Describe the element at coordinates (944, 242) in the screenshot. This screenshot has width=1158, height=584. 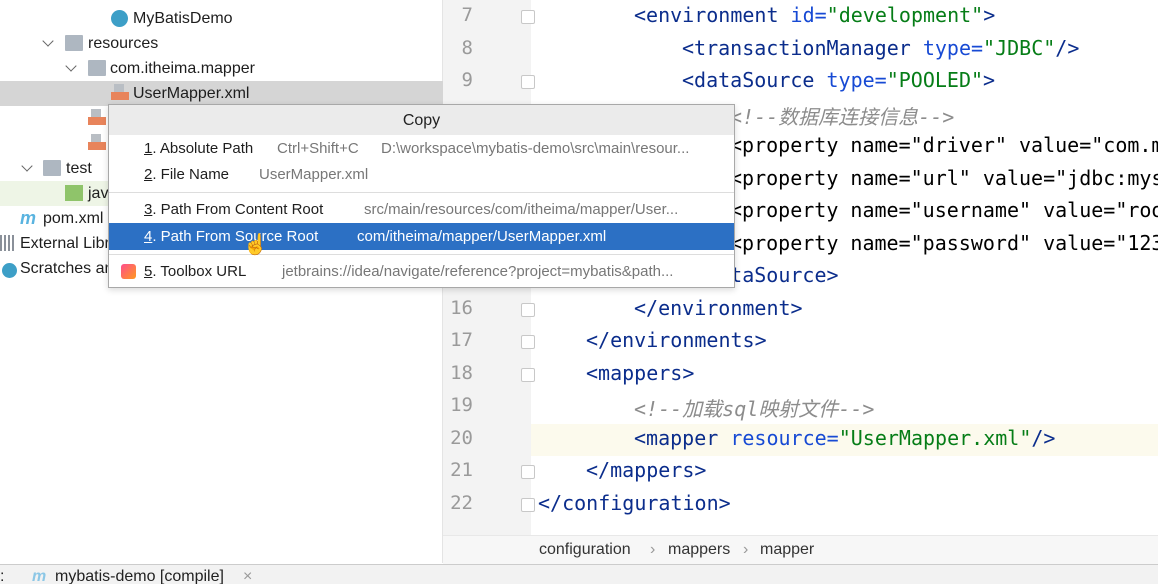
I see `code-line: <property name="password" value="123` at that location.